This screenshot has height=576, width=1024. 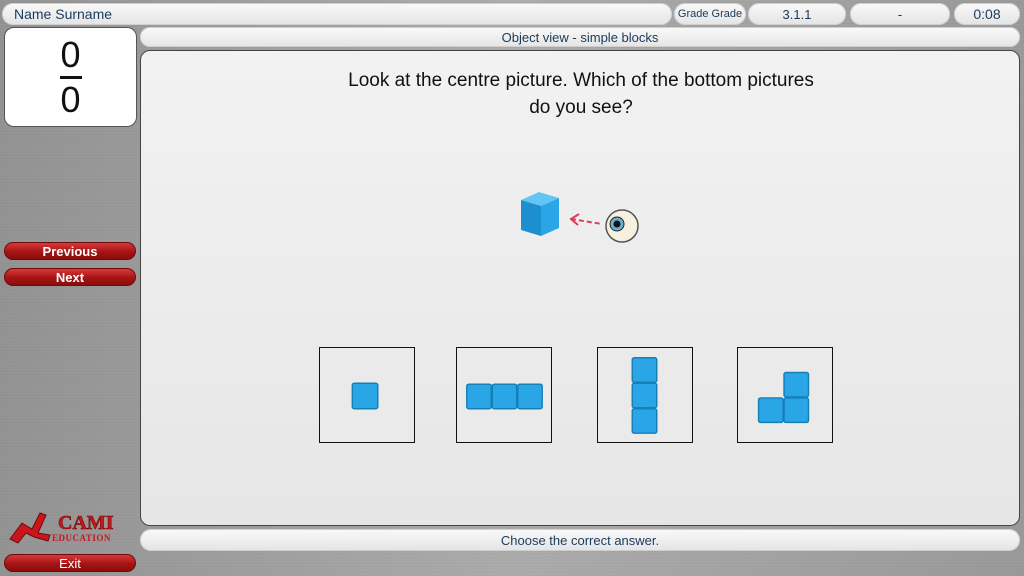 What do you see at coordinates (70, 54) in the screenshot?
I see `score-correct: 0` at bounding box center [70, 54].